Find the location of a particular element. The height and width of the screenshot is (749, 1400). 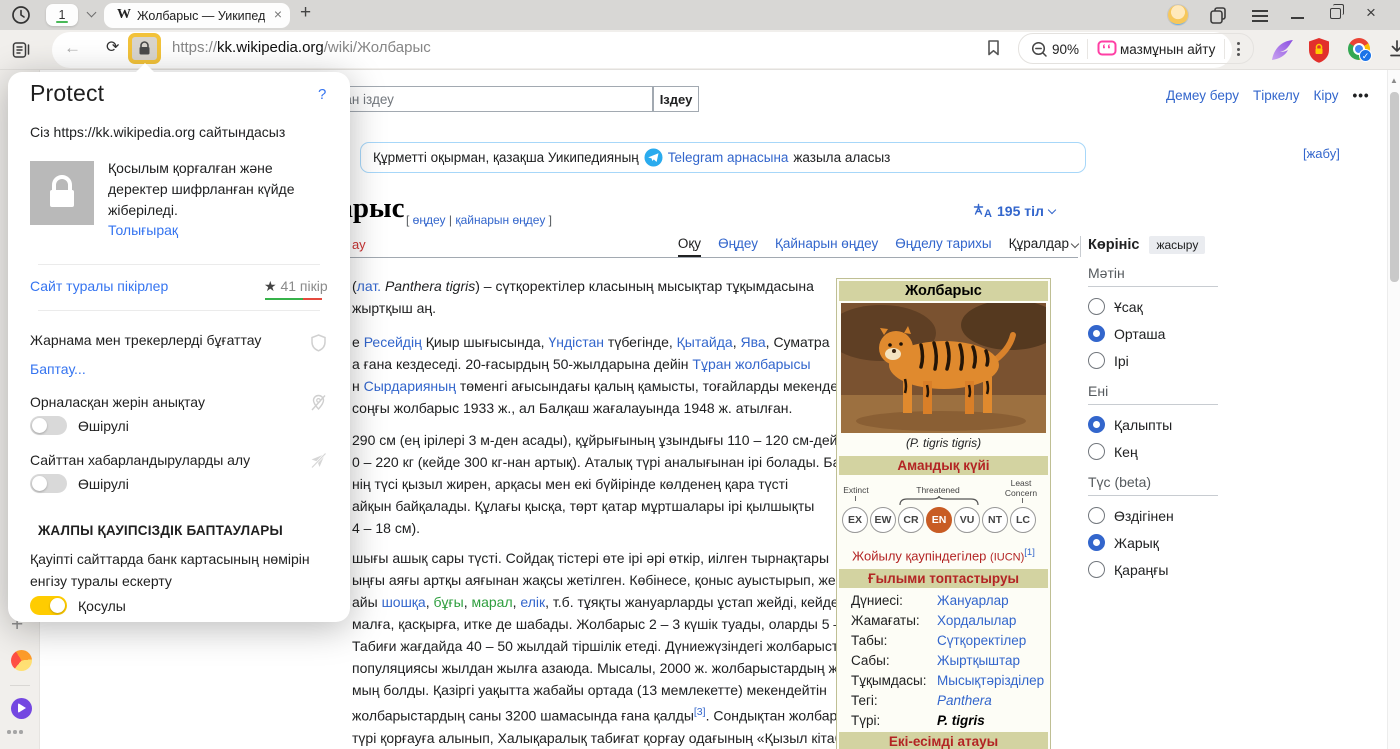

lock-tile is located at coordinates (62, 193).